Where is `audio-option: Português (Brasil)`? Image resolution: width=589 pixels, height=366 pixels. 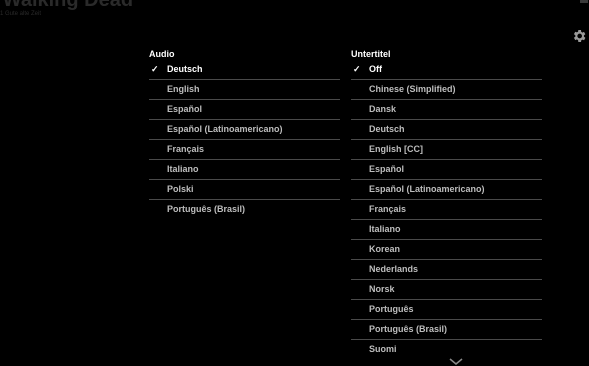 audio-option: Português (Brasil) is located at coordinates (244, 209).